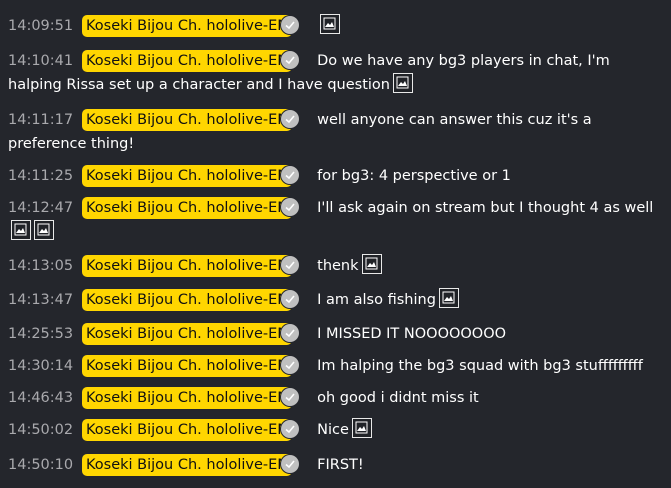 The width and height of the screenshot is (671, 488). Describe the element at coordinates (41, 61) in the screenshot. I see `timestamp: 14:10:41` at that location.